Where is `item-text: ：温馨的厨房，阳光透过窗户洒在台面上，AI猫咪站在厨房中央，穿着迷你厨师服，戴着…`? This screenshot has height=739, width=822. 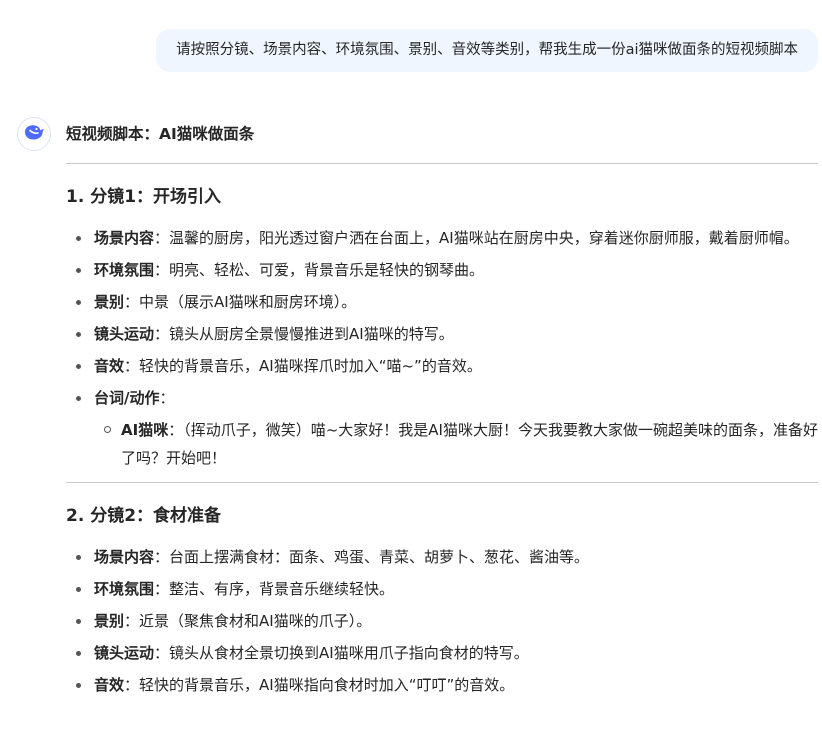
item-text: ：温馨的厨房，阳光透过窗户洒在台面上，AI猫咪站在厨房中央，穿着迷你厨师服，戴着… is located at coordinates (476, 238).